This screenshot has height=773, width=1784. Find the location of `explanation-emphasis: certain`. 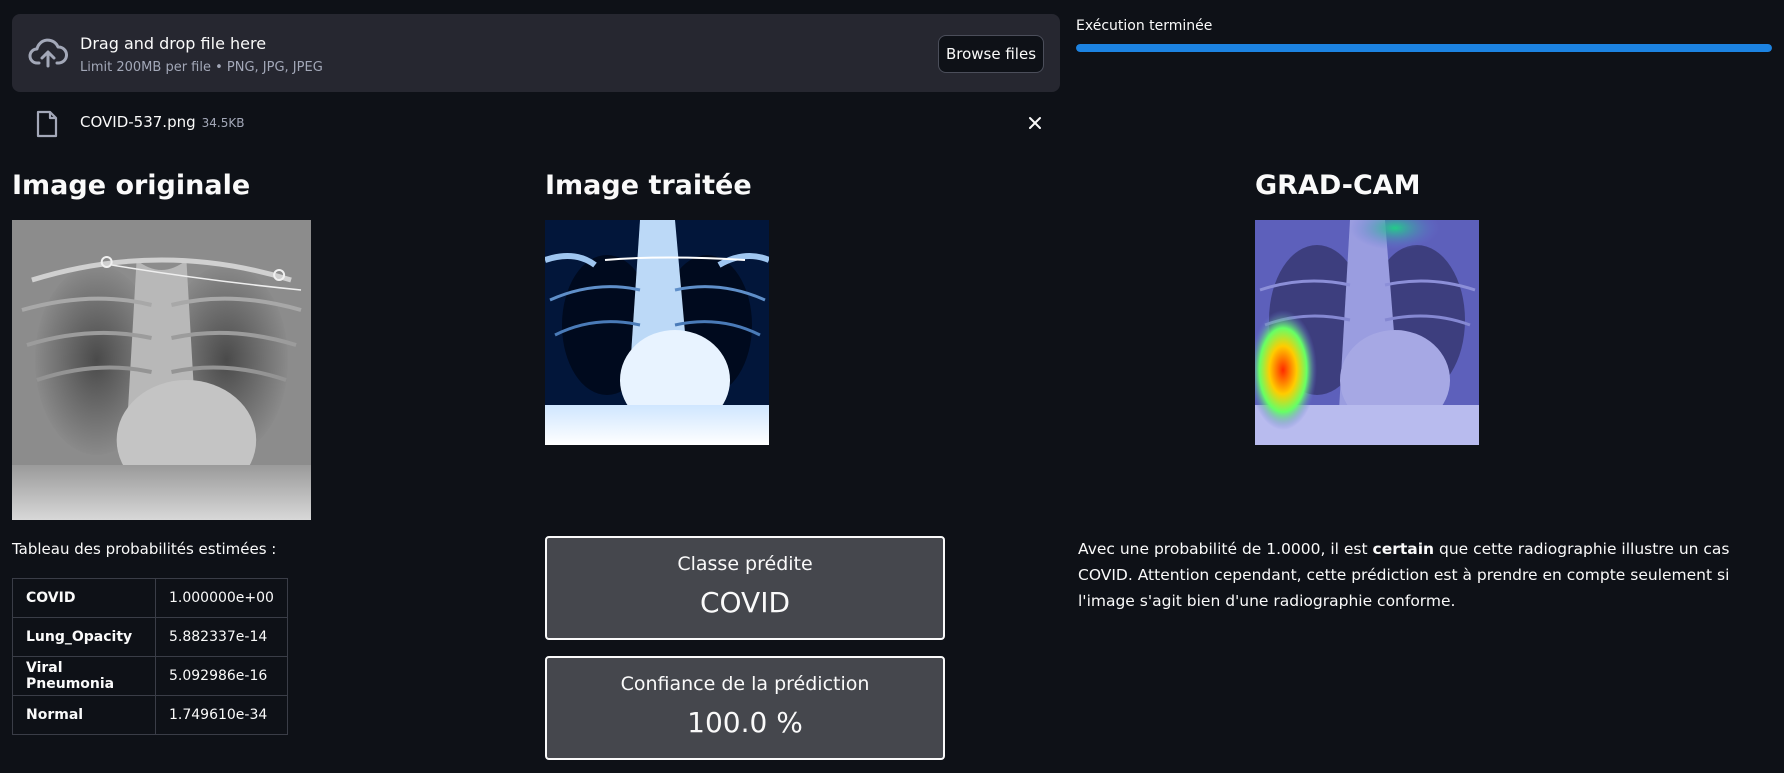

explanation-emphasis: certain is located at coordinates (1403, 549).